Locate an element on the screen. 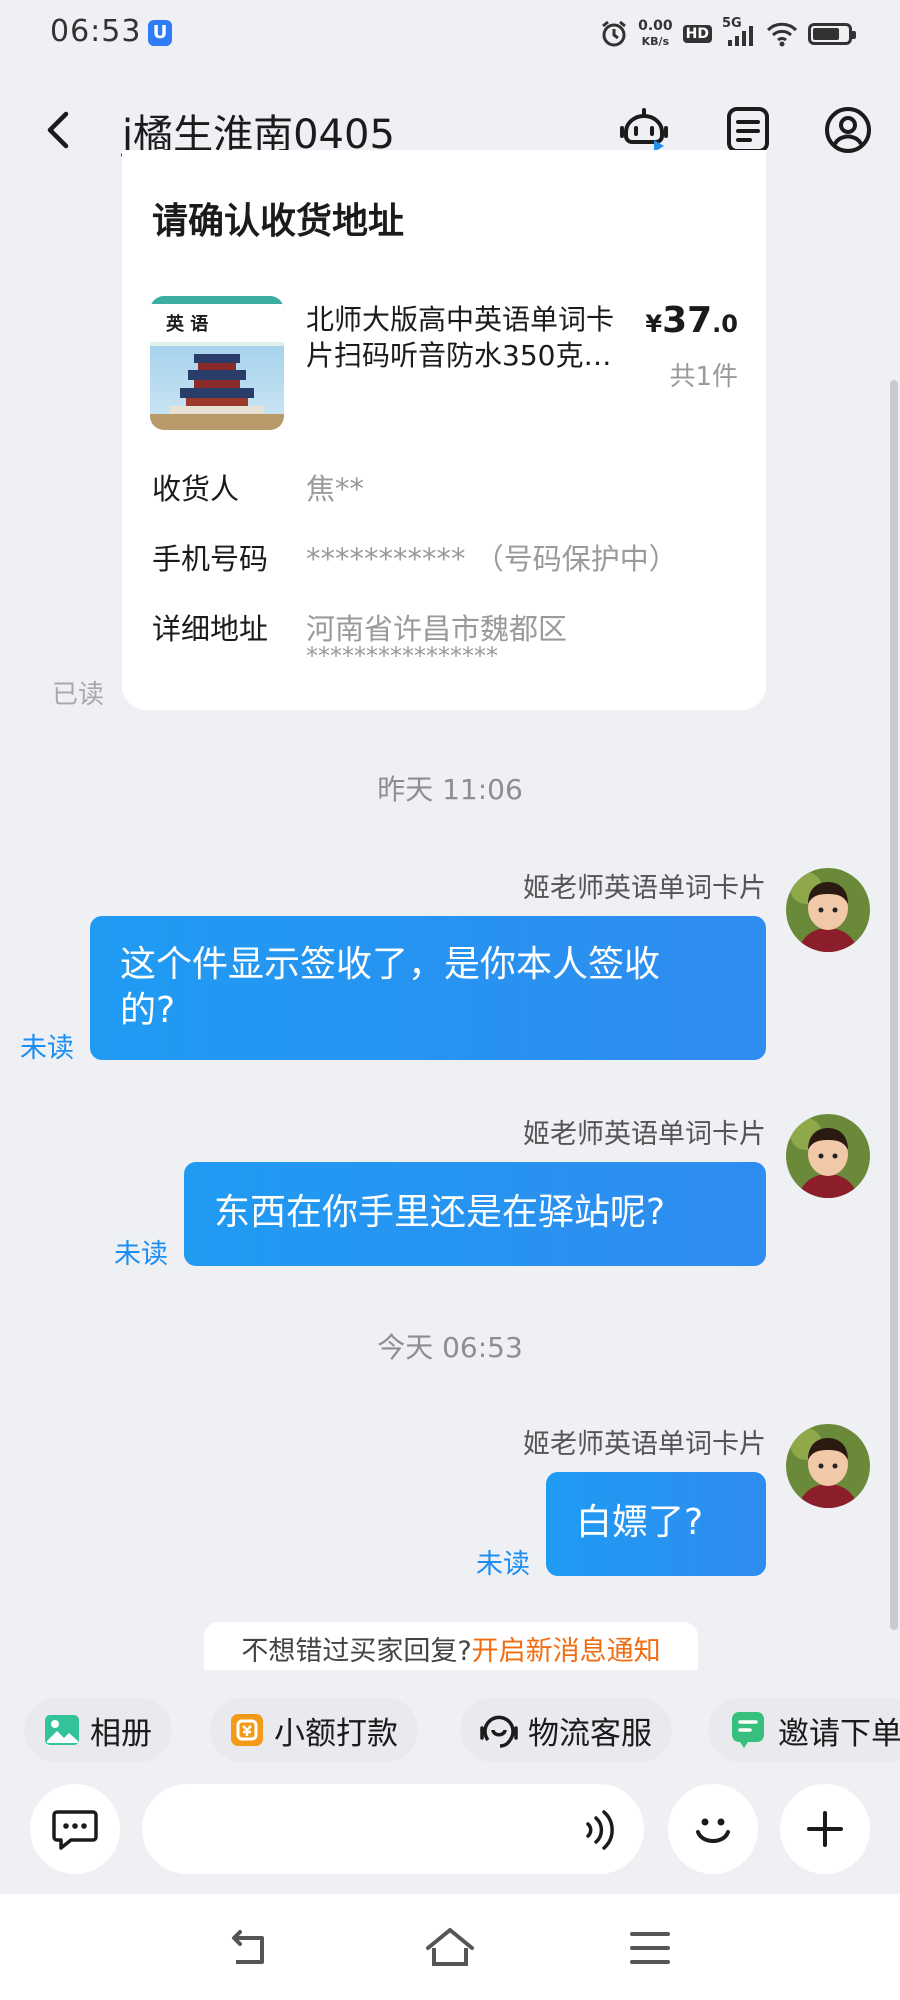 This screenshot has height=2000, width=900. quick-reply-button is located at coordinates (75, 1829).